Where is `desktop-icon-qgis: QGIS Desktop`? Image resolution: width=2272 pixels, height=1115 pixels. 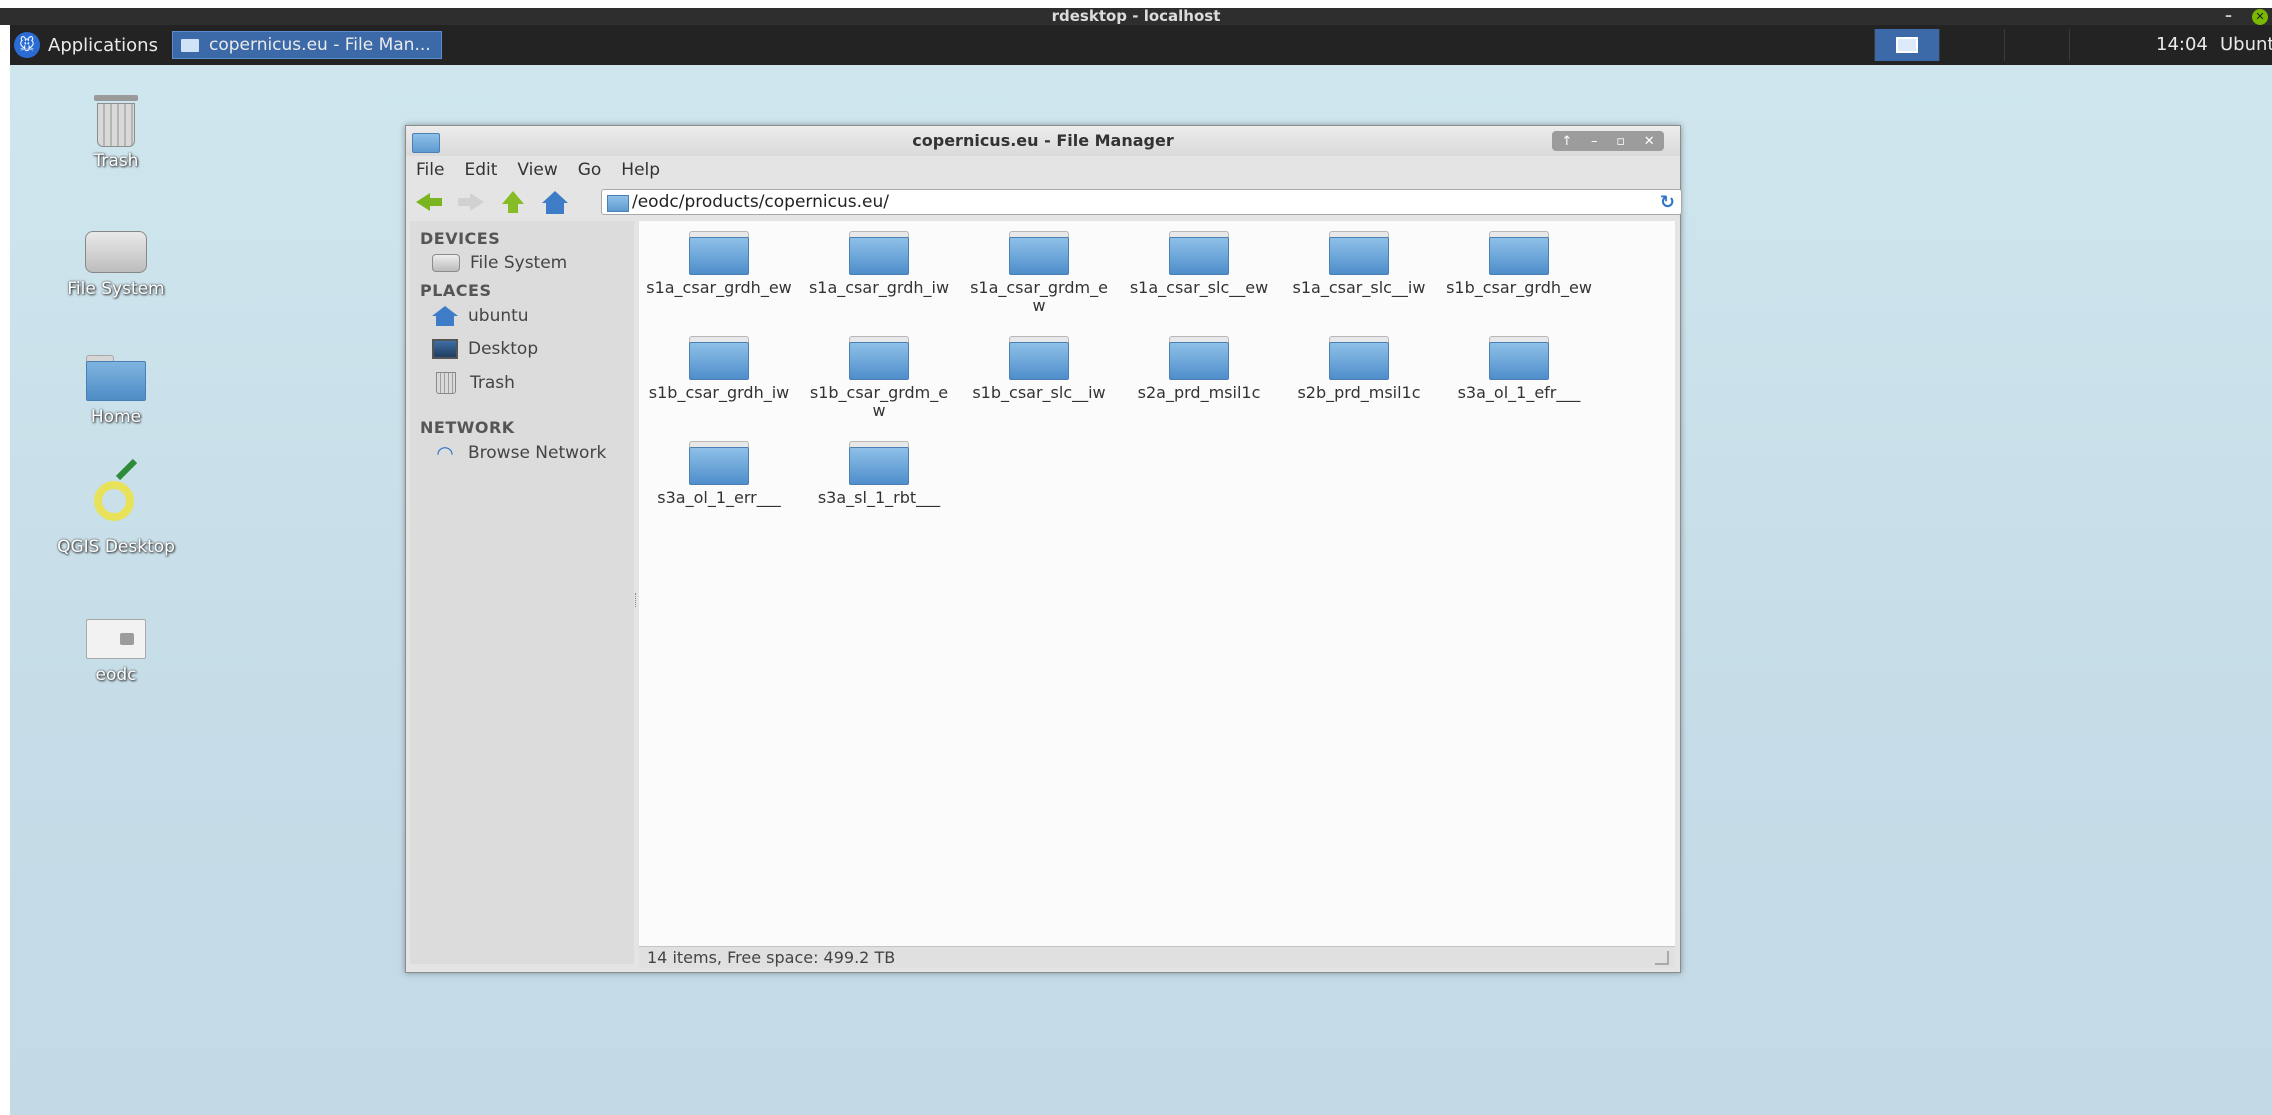 desktop-icon-qgis: QGIS Desktop is located at coordinates (116, 507).